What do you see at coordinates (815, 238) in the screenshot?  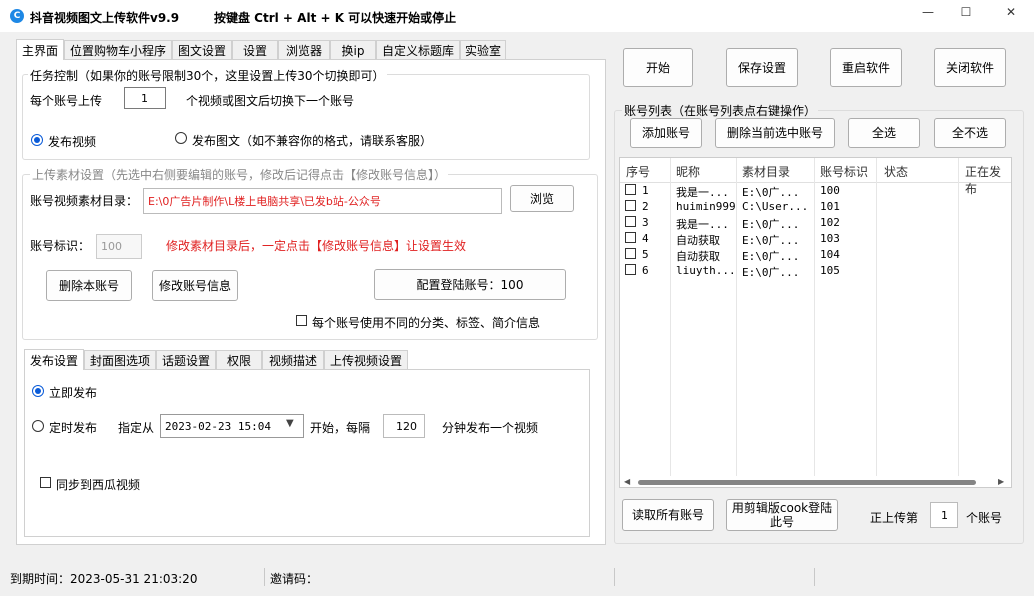 I see `table-row: 4 自动获取 E:\0广... 103` at bounding box center [815, 238].